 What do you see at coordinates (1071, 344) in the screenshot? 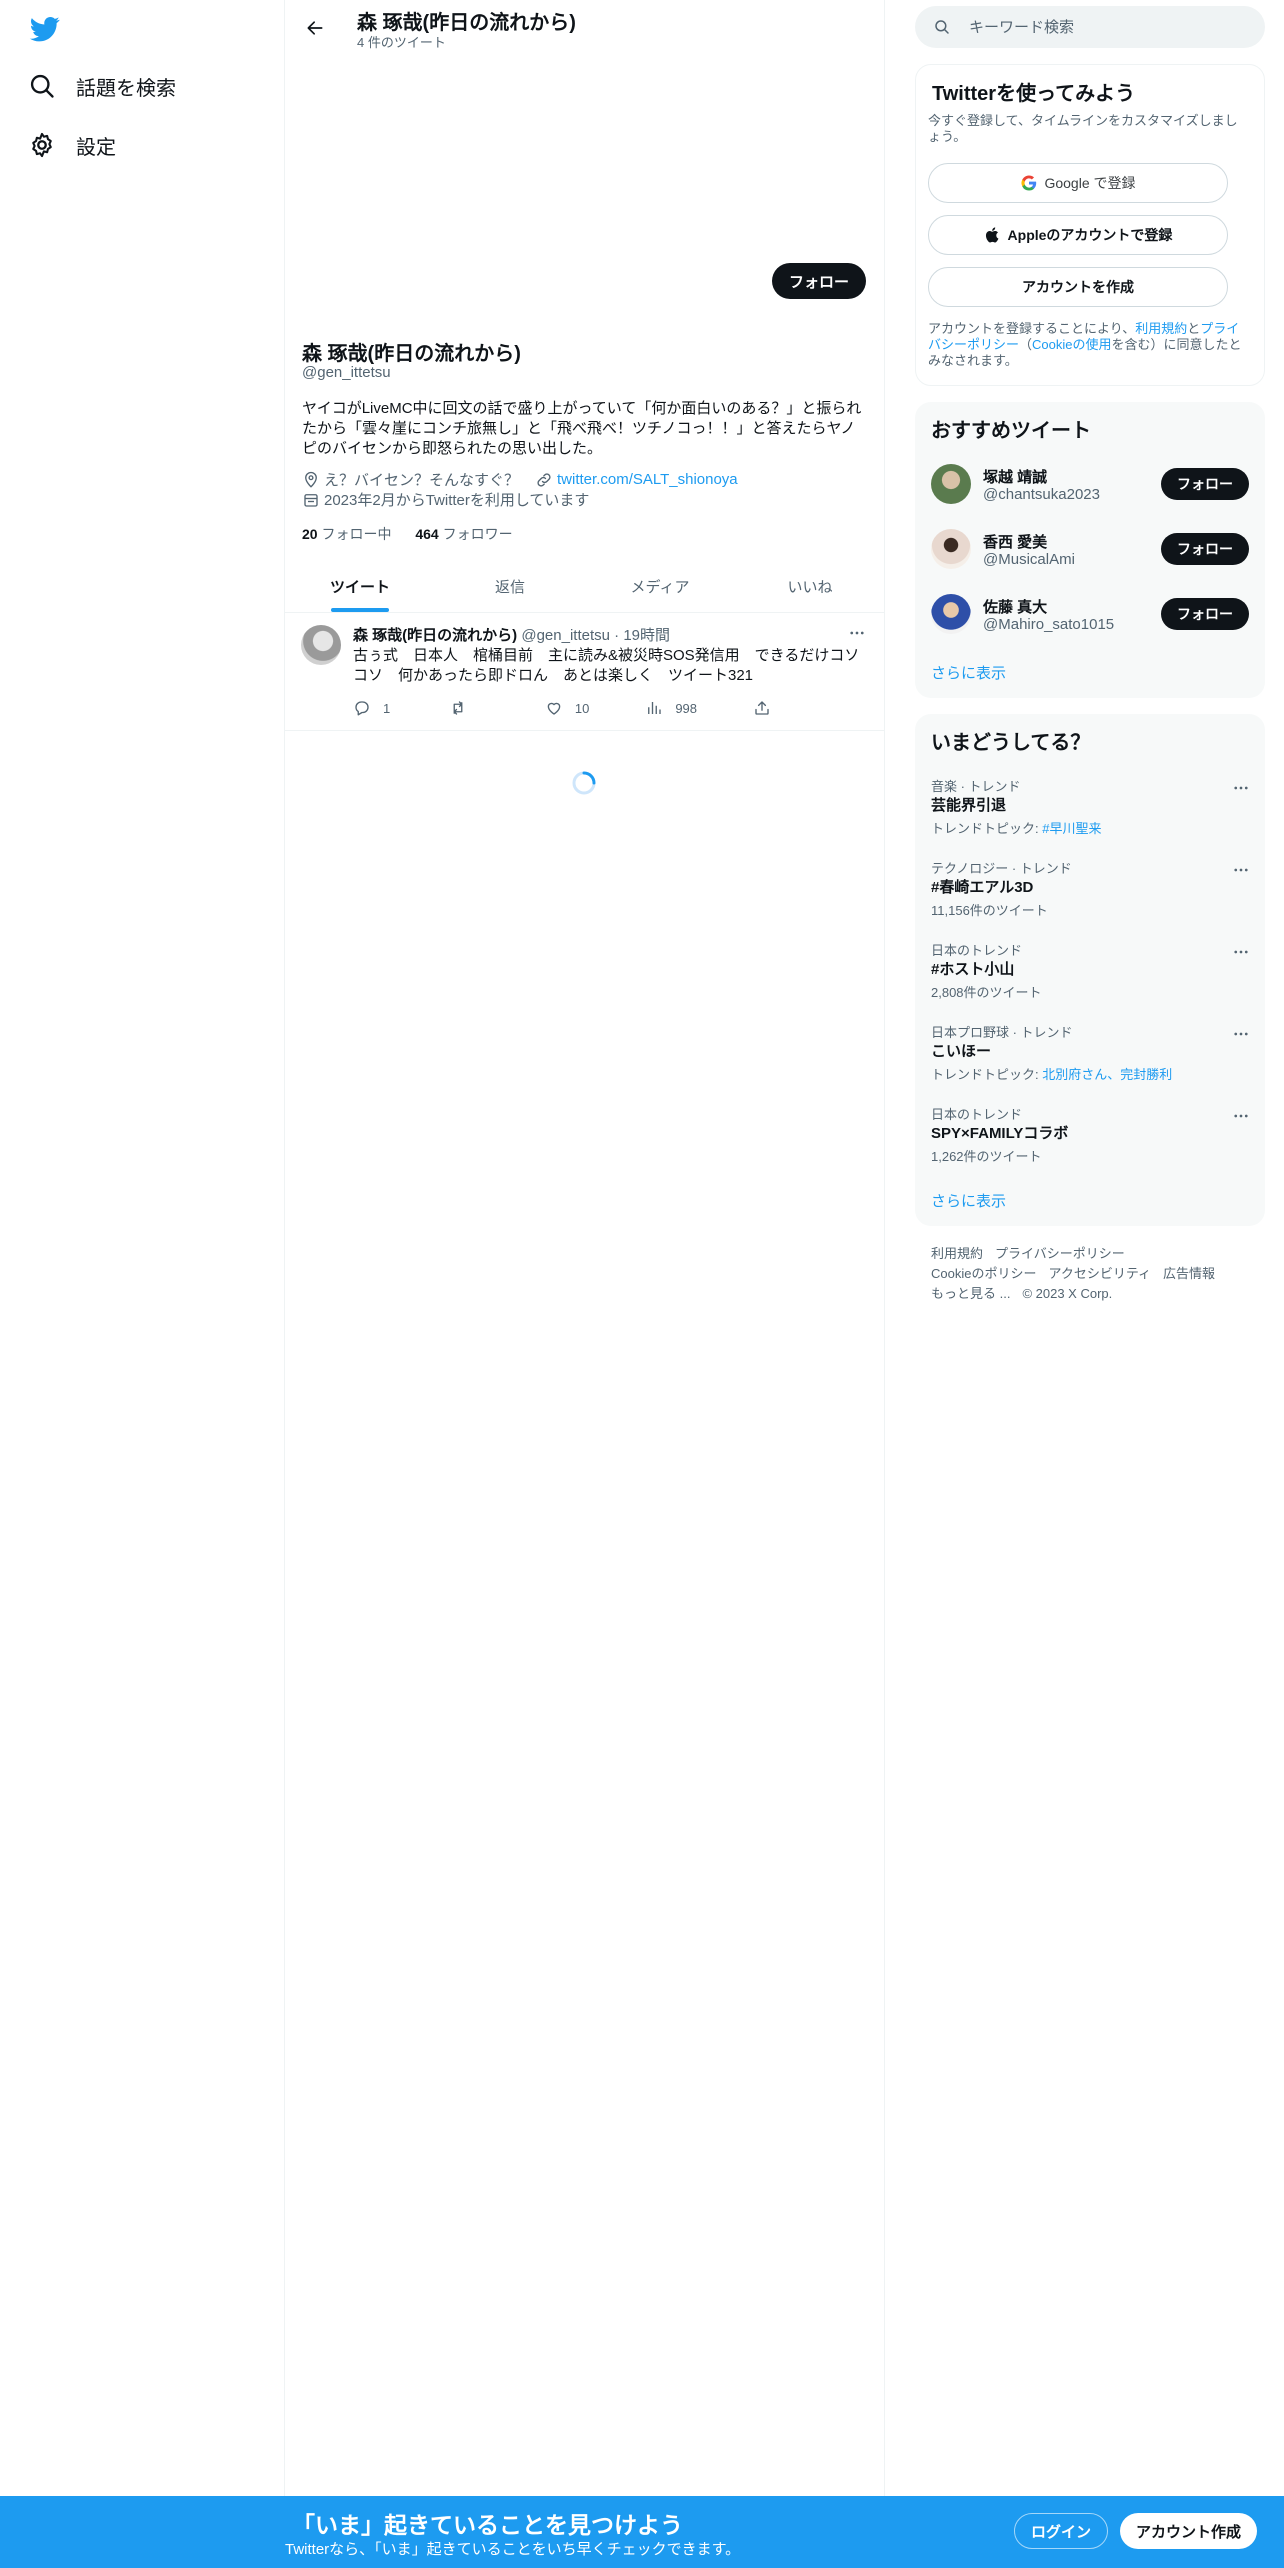
I see `cookie-link: Cookieの使用` at bounding box center [1071, 344].